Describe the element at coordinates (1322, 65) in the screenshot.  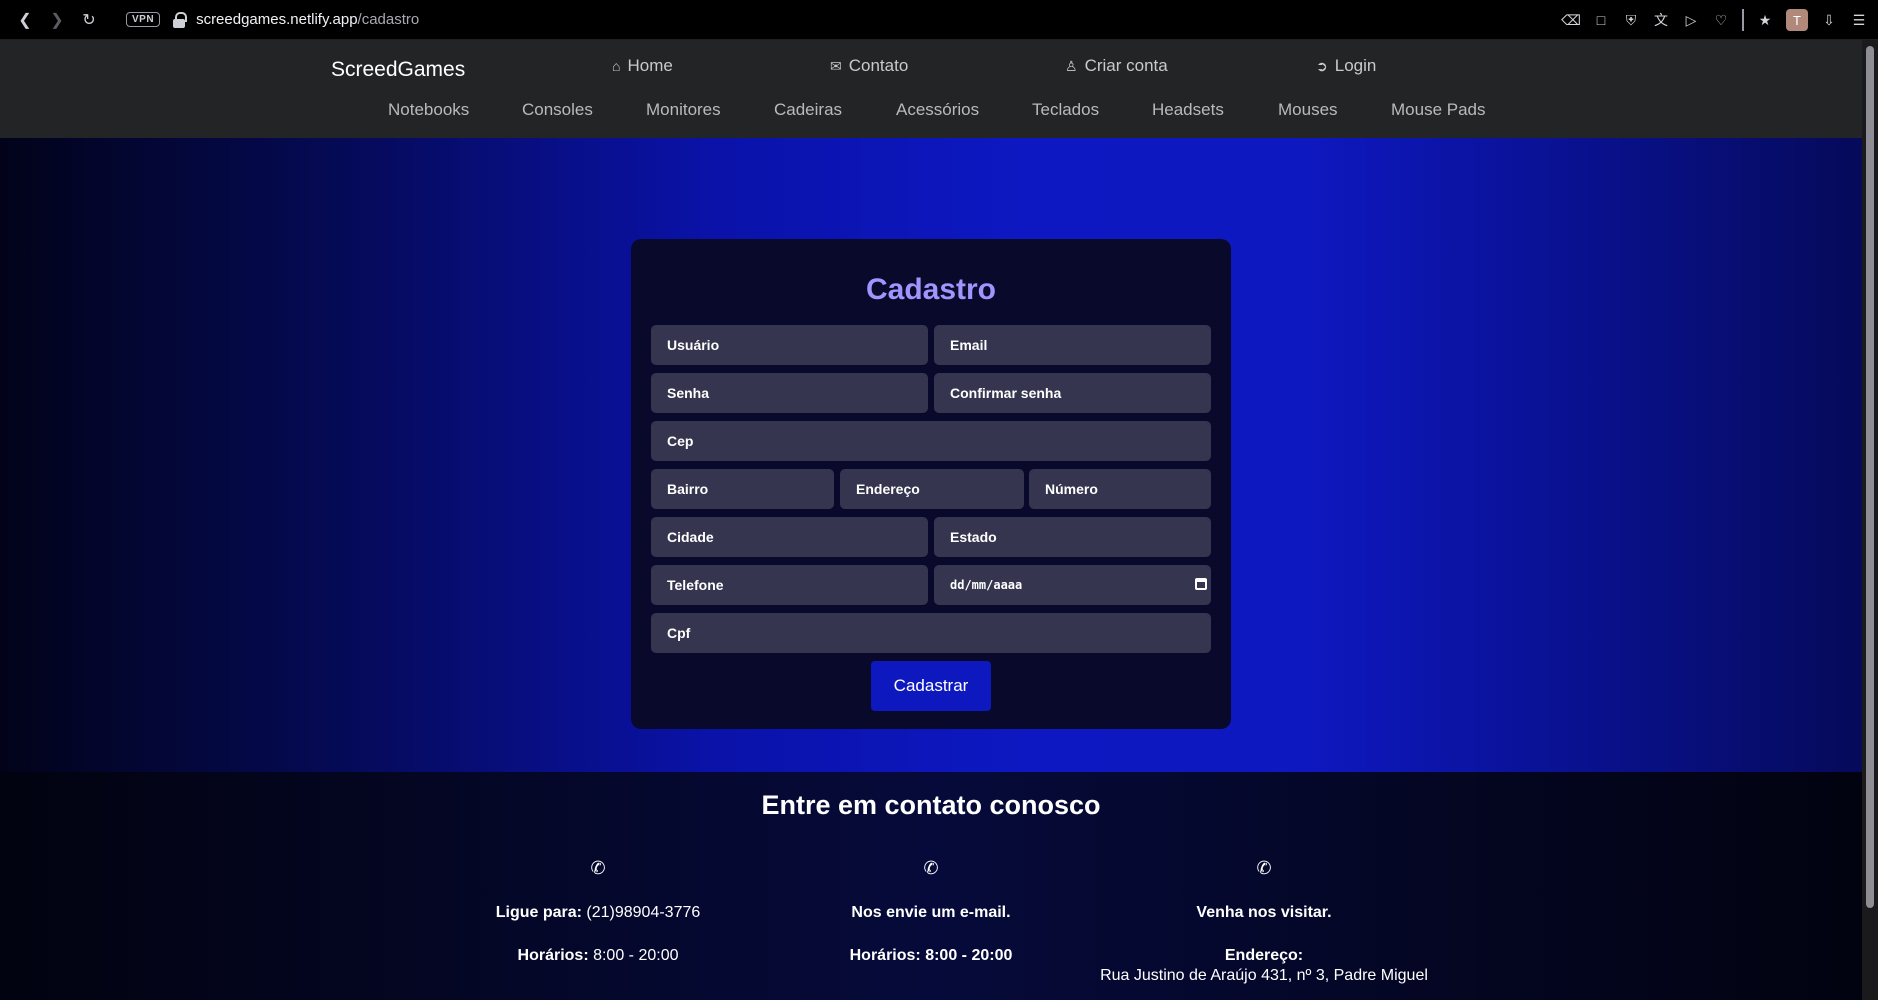
I see `login-icon: ➲` at that location.